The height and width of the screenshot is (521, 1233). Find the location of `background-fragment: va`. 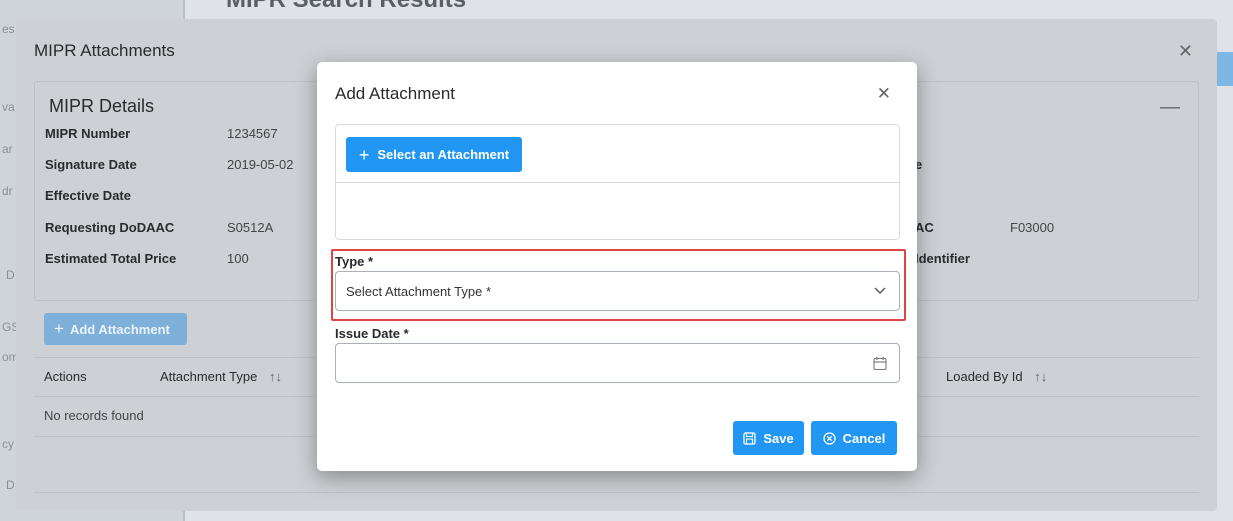

background-fragment: va is located at coordinates (8, 107).